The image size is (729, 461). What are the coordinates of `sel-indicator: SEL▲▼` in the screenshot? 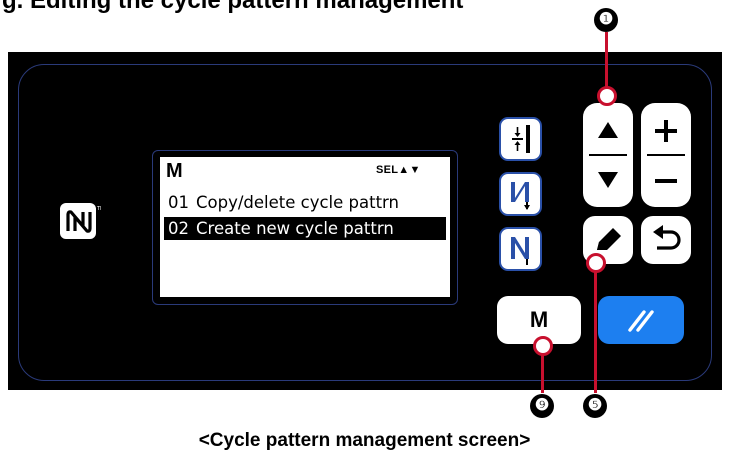 It's located at (398, 170).